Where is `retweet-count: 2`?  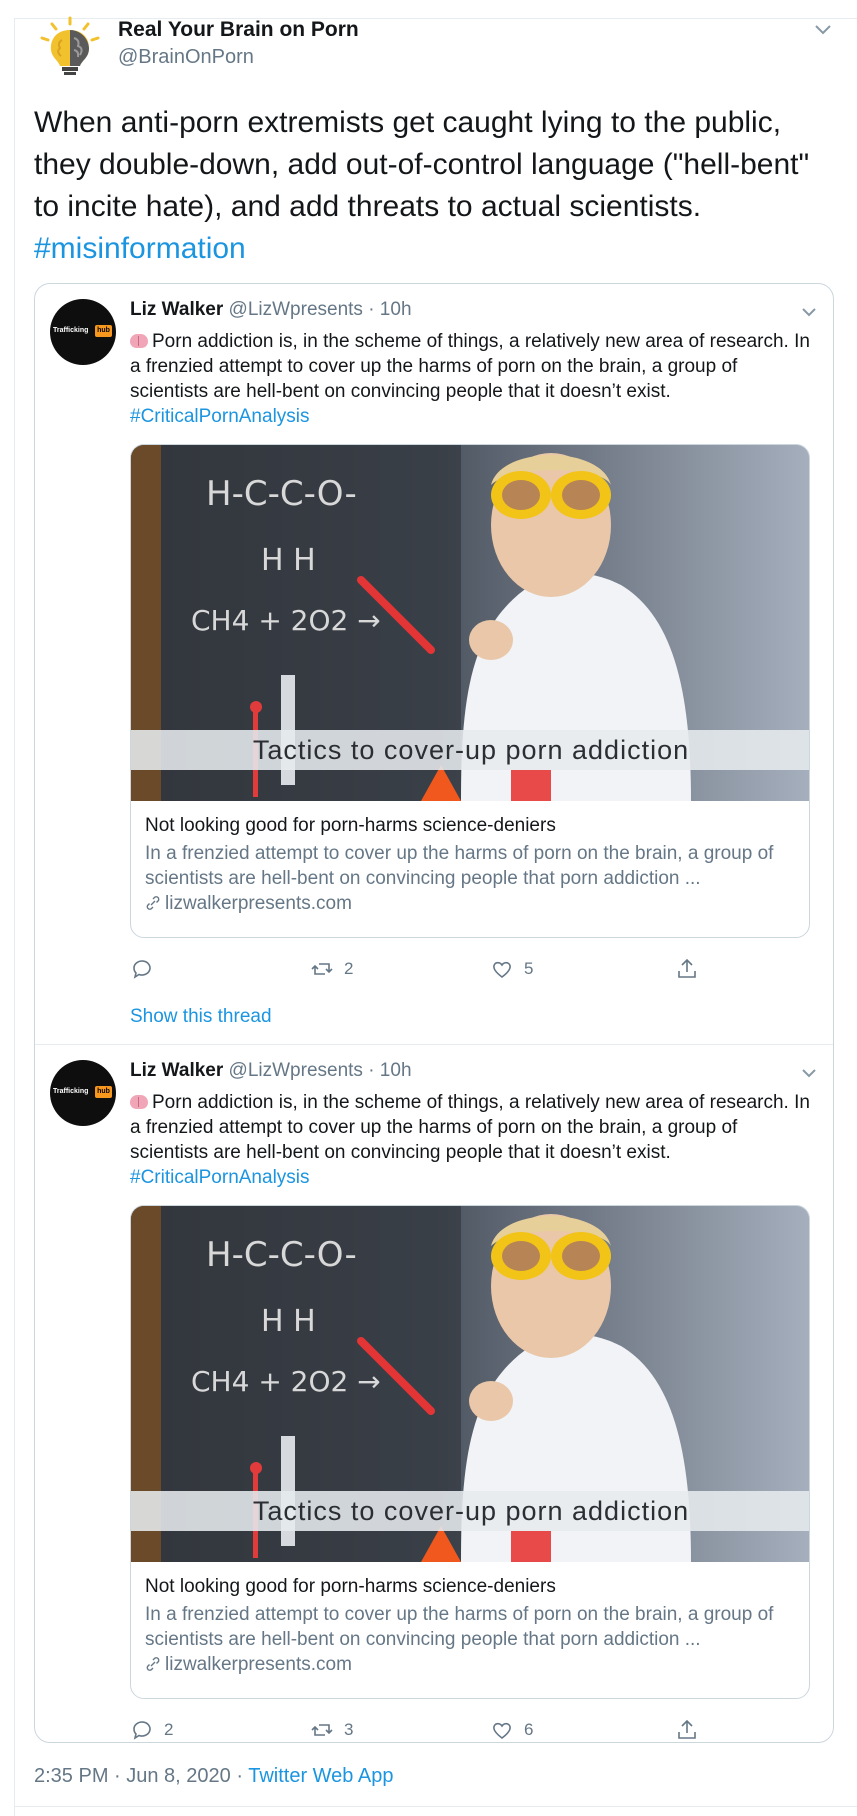
retweet-count: 2 is located at coordinates (349, 968).